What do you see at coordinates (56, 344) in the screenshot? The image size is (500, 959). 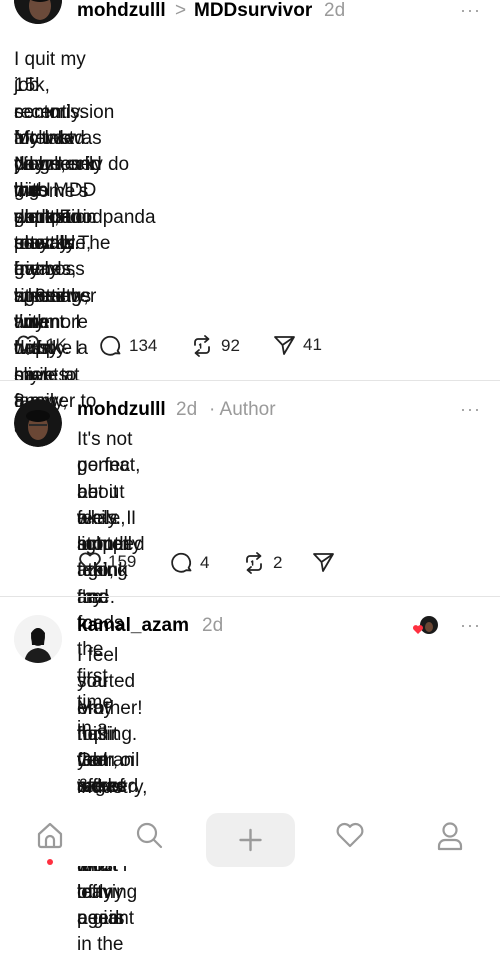 I see `like-count: 1K` at bounding box center [56, 344].